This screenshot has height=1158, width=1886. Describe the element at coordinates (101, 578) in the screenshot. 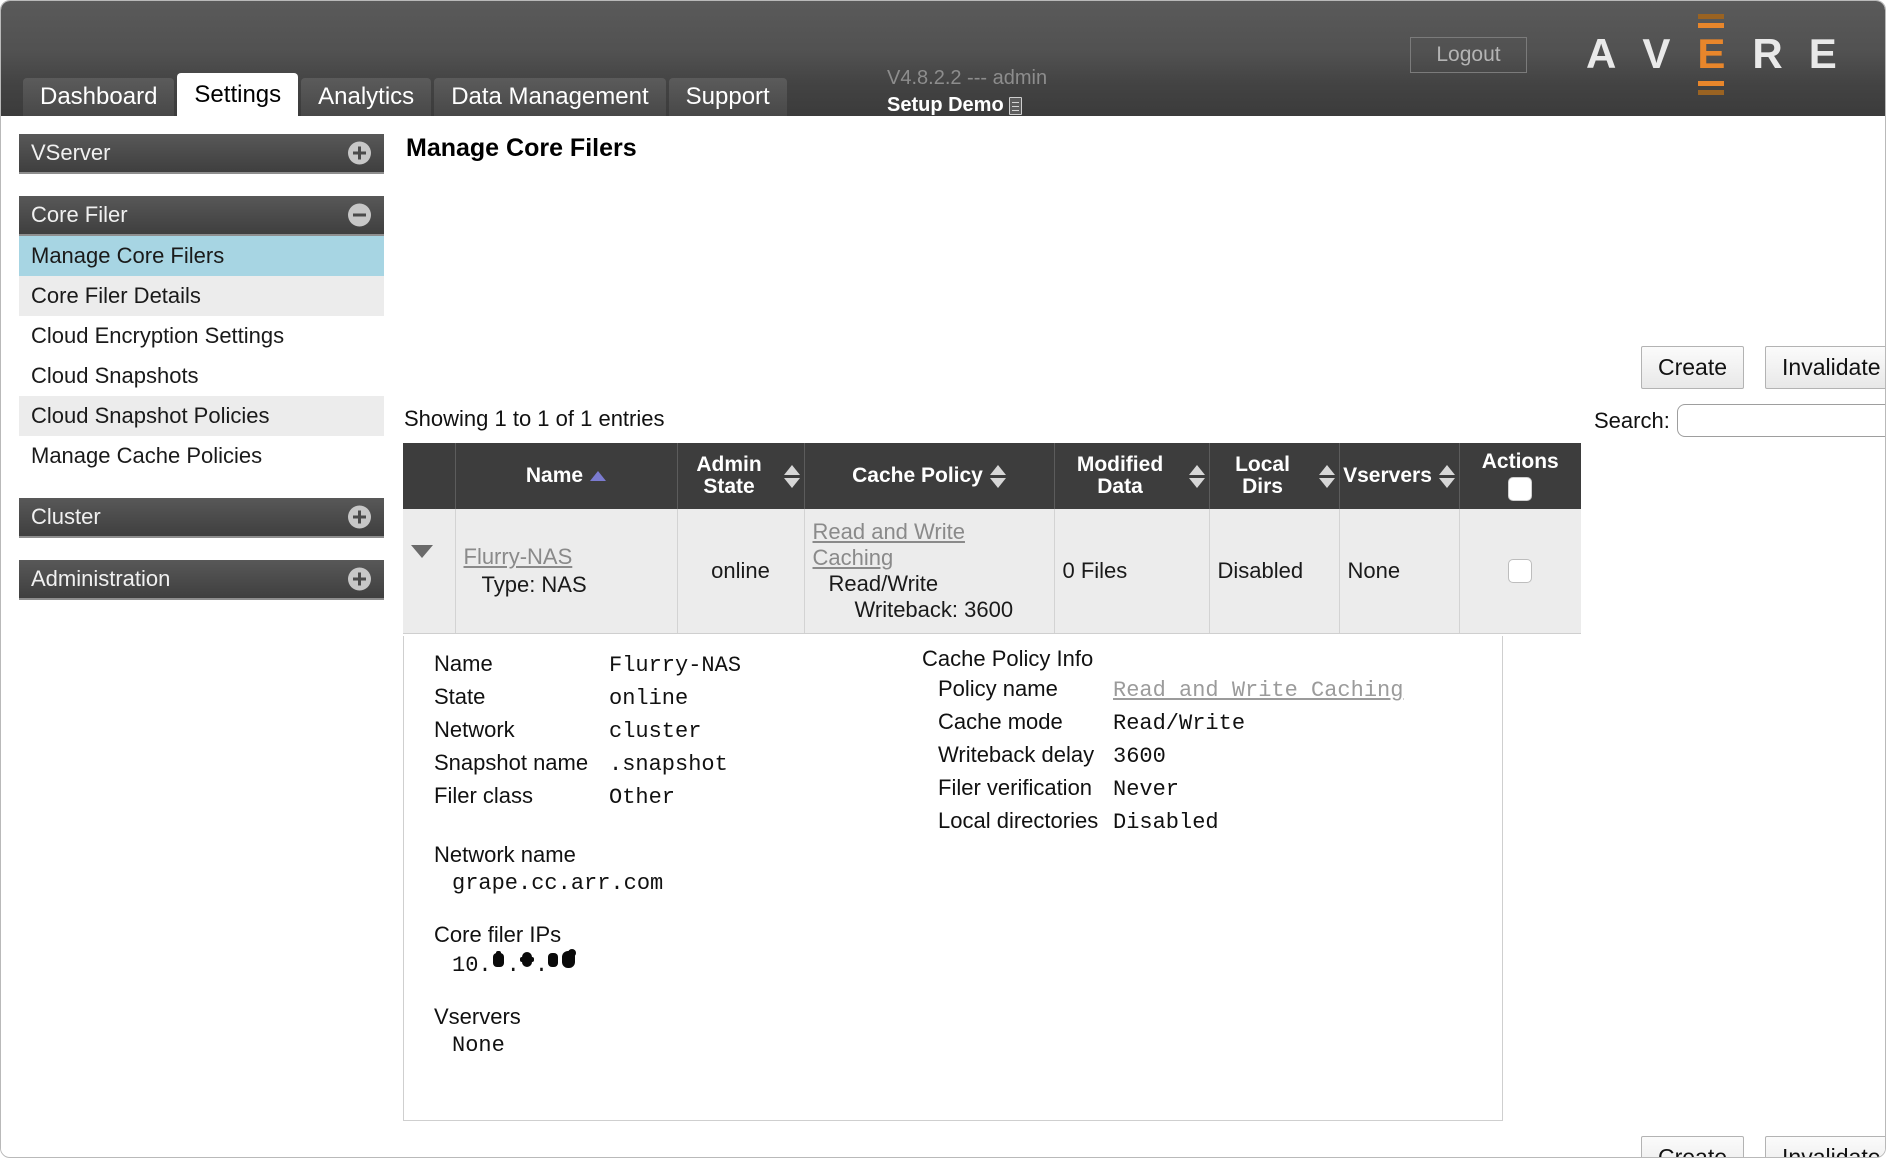

I see `sidebar-section-administration-label: Administration` at that location.